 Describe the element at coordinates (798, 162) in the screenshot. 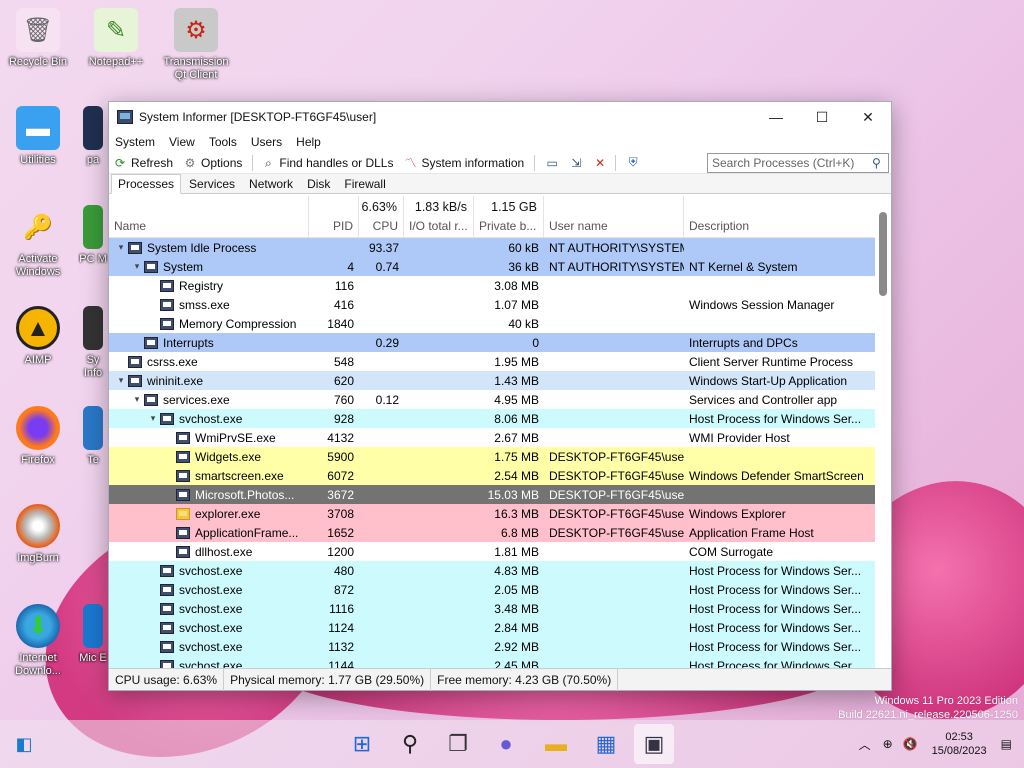

I see `search-input: Search Processes (Ctrl+K) ⚲` at that location.